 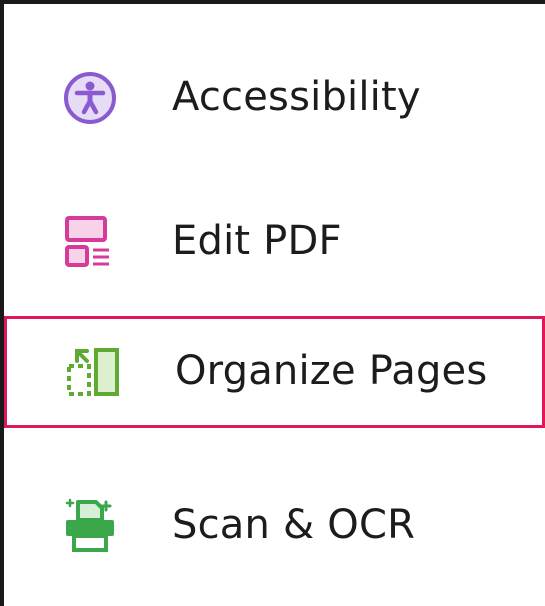 I want to click on menu-item-label: Edit PDF, so click(x=257, y=241).